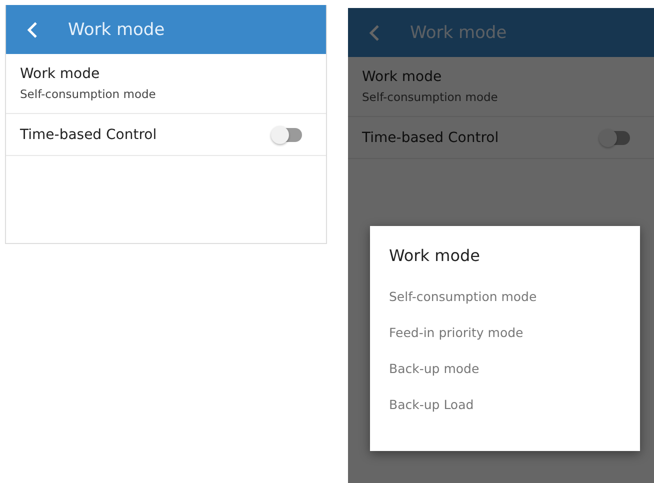 The width and height of the screenshot is (654, 483). Describe the element at coordinates (514, 367) in the screenshot. I see `dialog-option: Back-up mode` at that location.